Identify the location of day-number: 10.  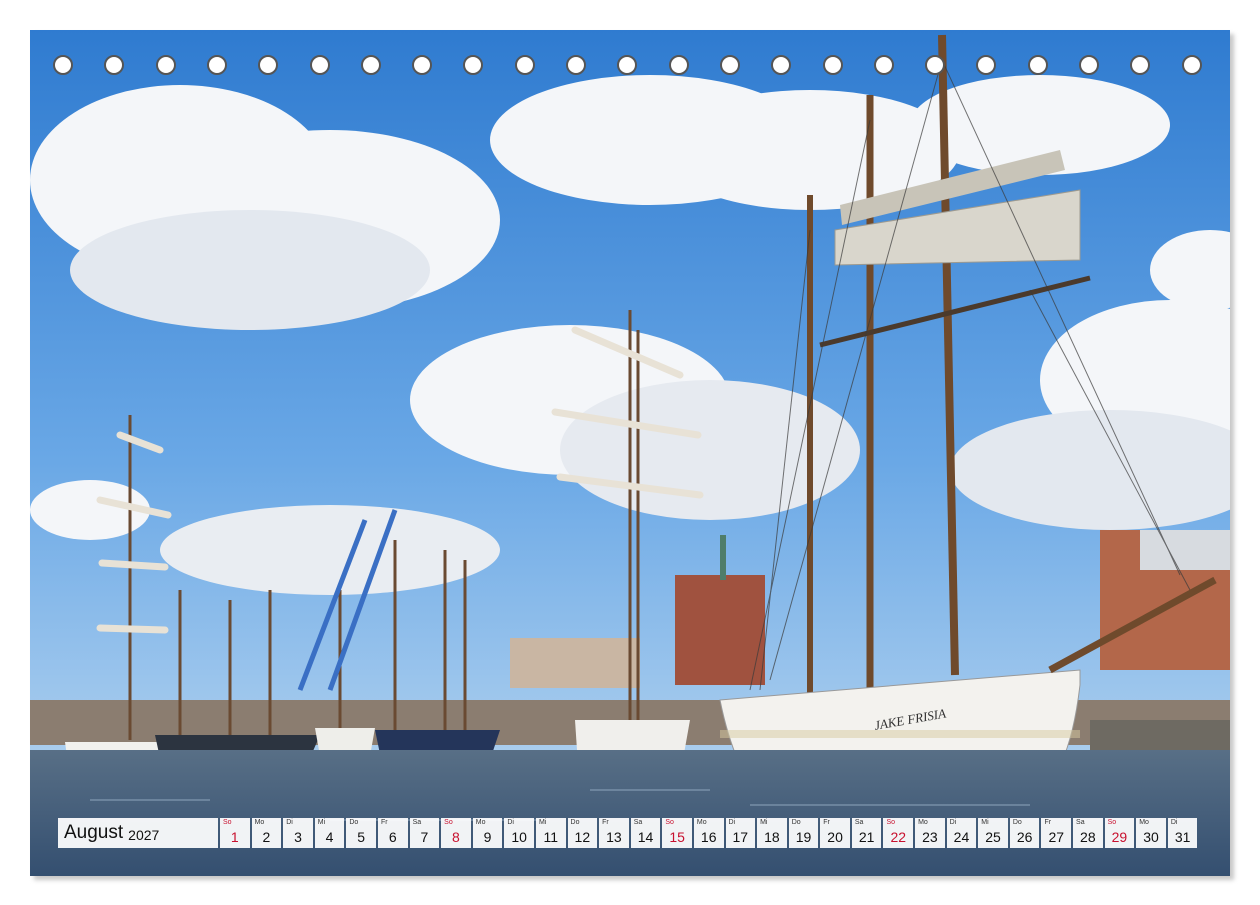
(519, 837).